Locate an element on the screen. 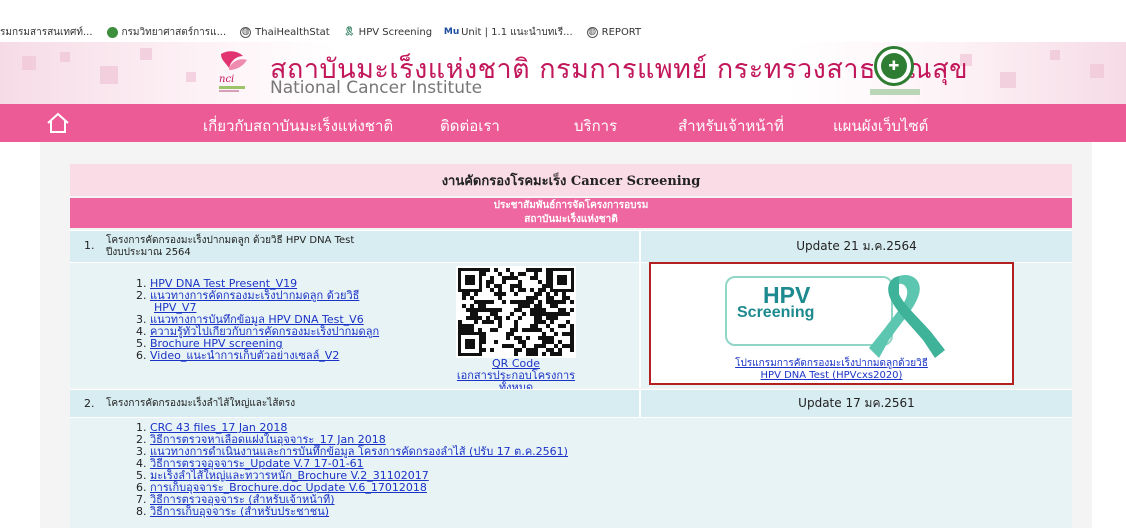 This screenshot has height=528, width=1126. nav-item-services: บริการ is located at coordinates (595, 126).